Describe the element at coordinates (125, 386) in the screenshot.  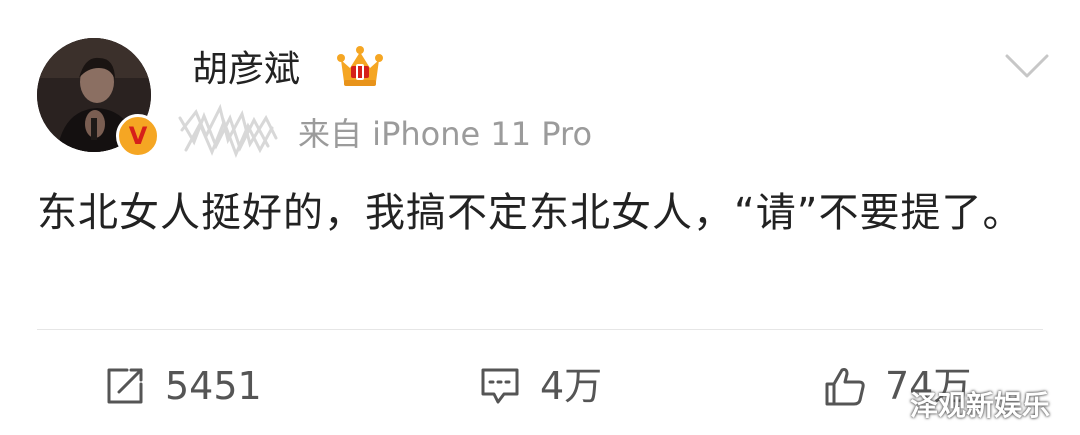
I see `repost-icon` at that location.